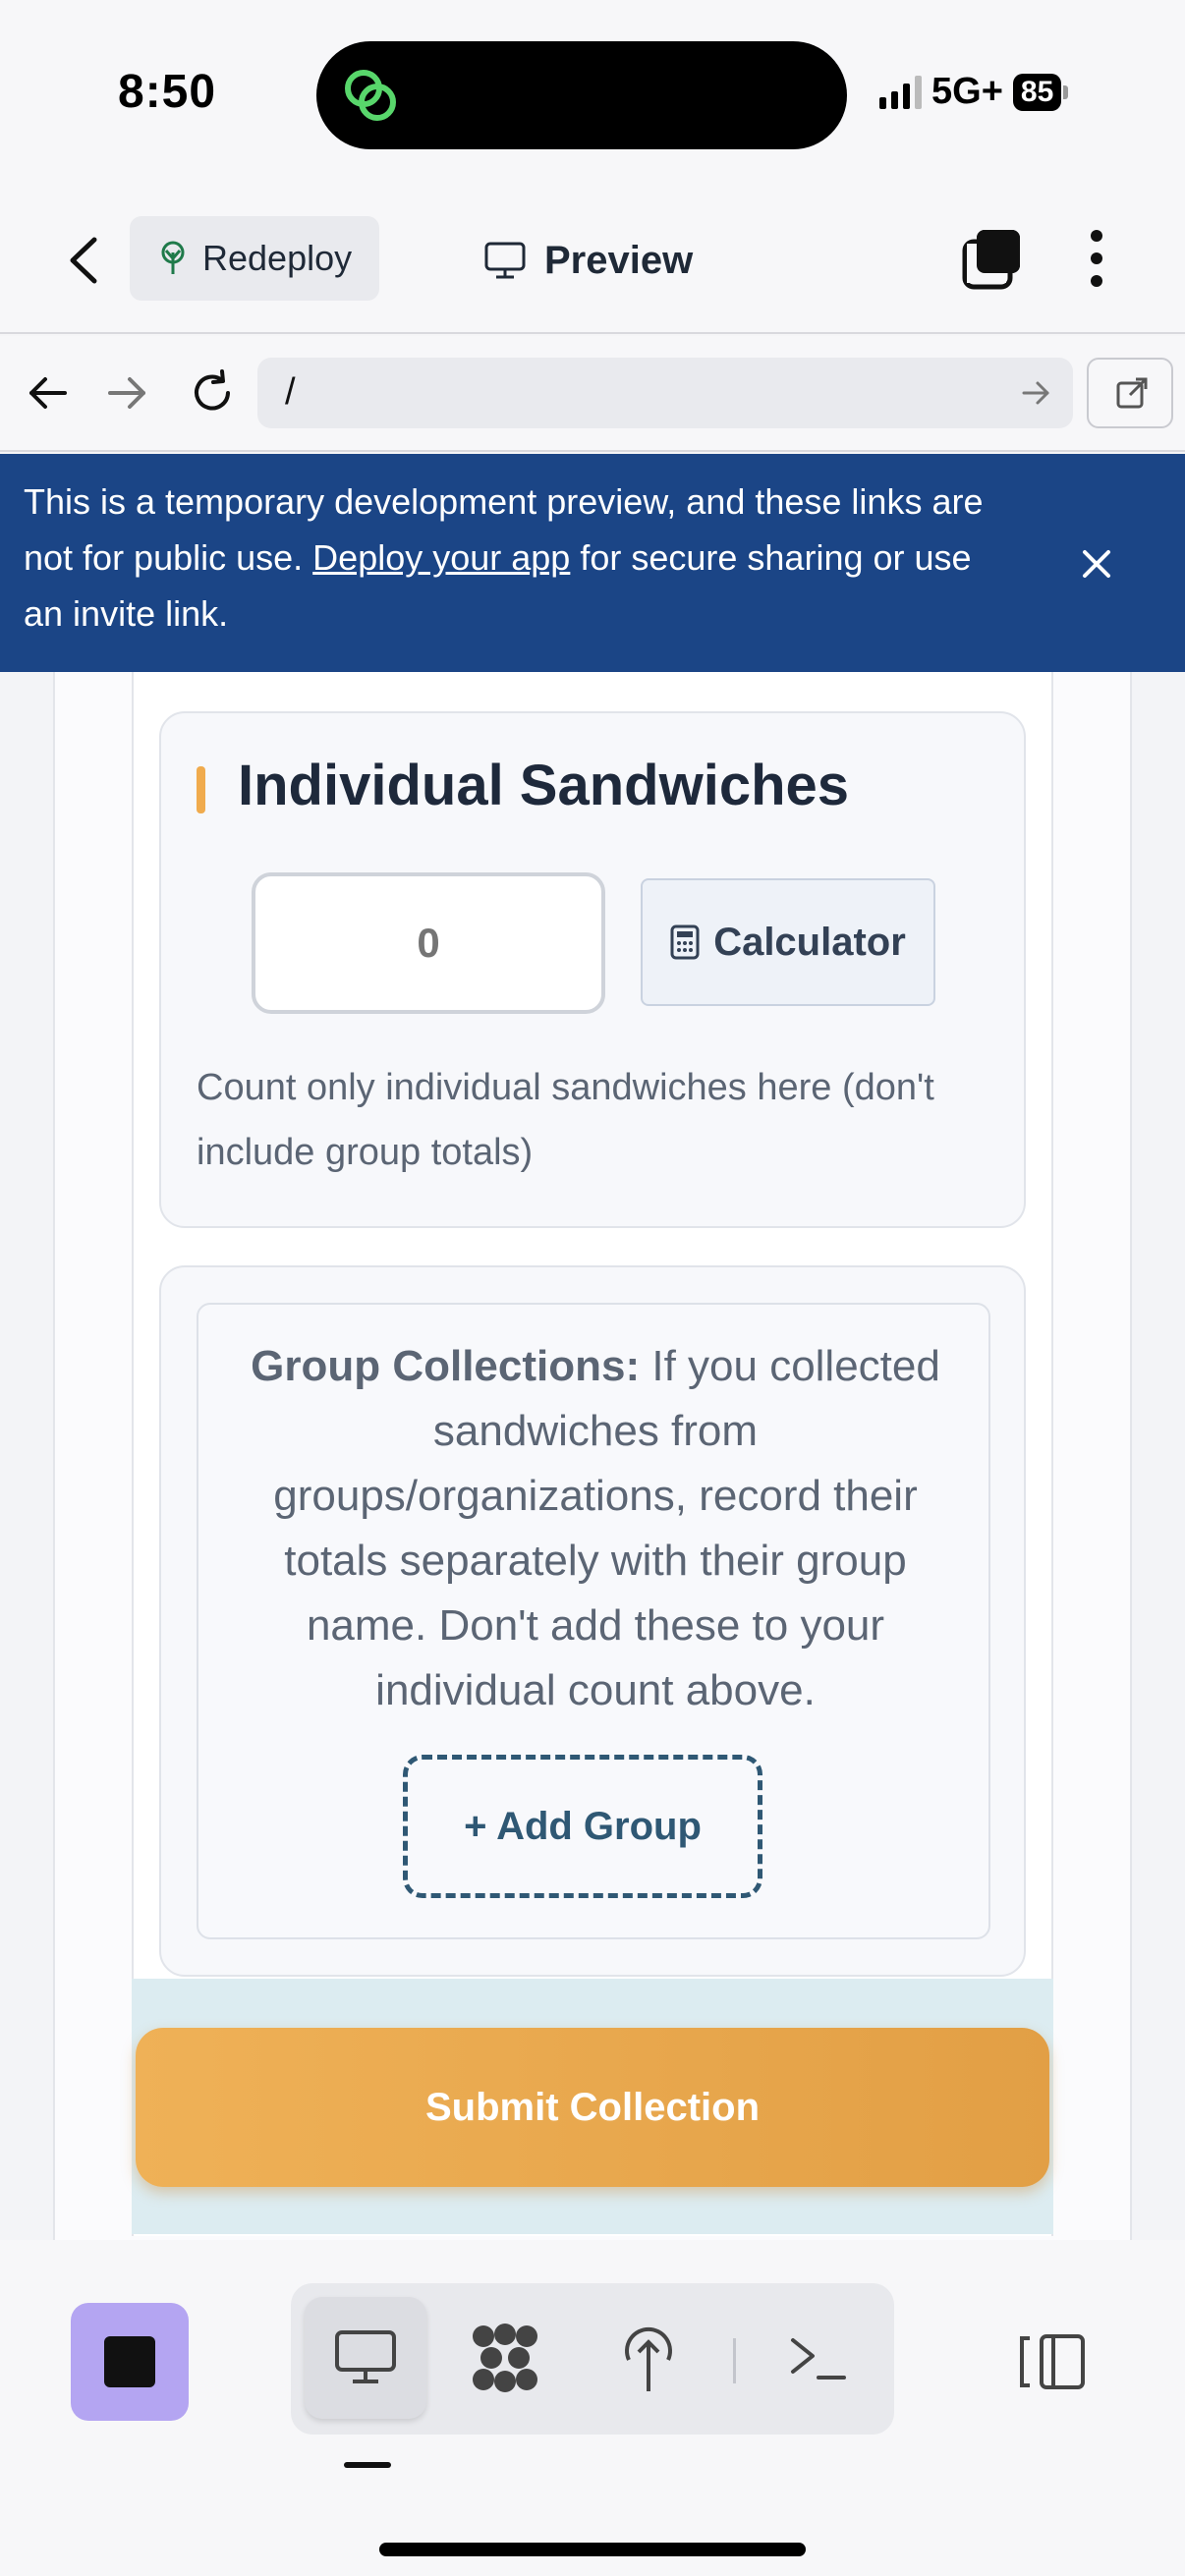 This screenshot has height=2576, width=1185. I want to click on add-group-button: + Add Group, so click(583, 1826).